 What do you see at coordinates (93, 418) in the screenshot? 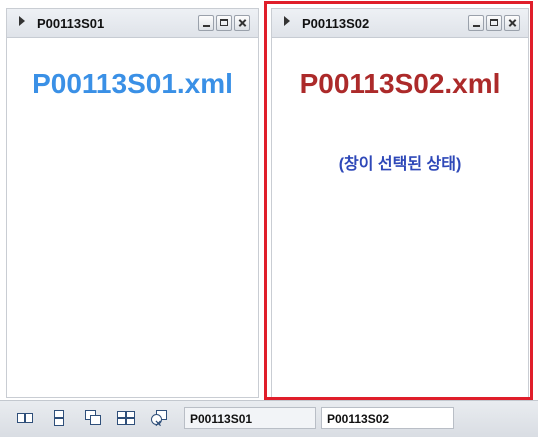
I see `cascade-icon` at bounding box center [93, 418].